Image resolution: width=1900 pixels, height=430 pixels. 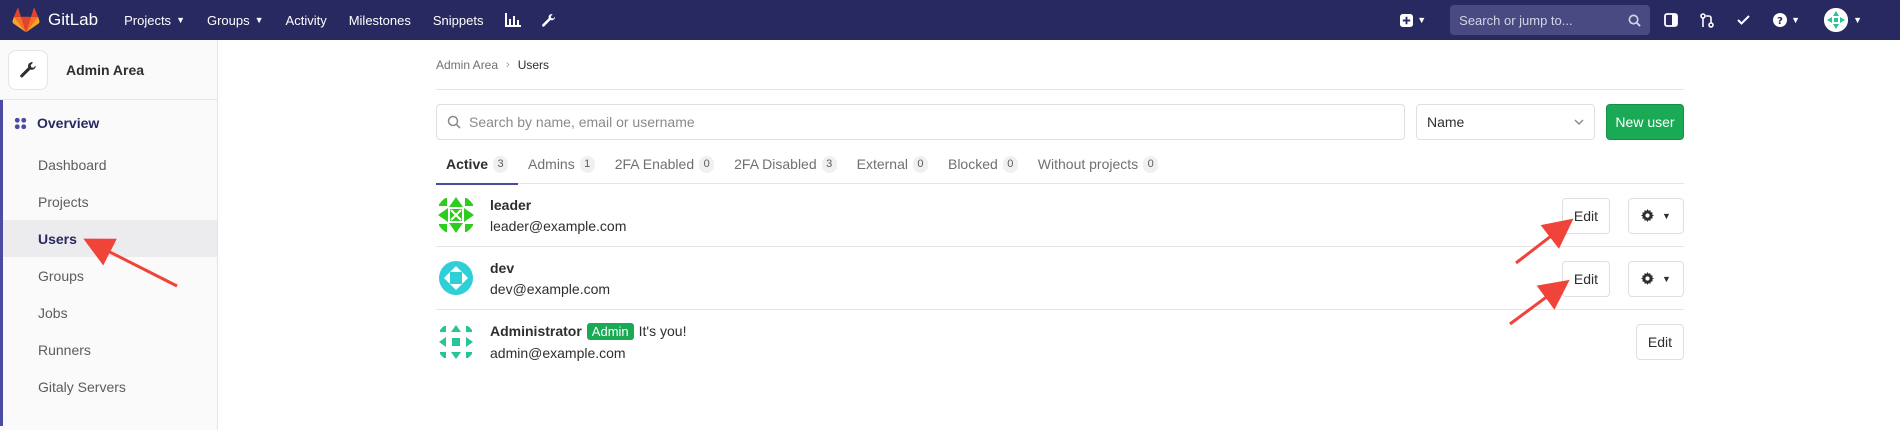 What do you see at coordinates (108, 312) in the screenshot?
I see `sidebar-item-jobs: Jobs` at bounding box center [108, 312].